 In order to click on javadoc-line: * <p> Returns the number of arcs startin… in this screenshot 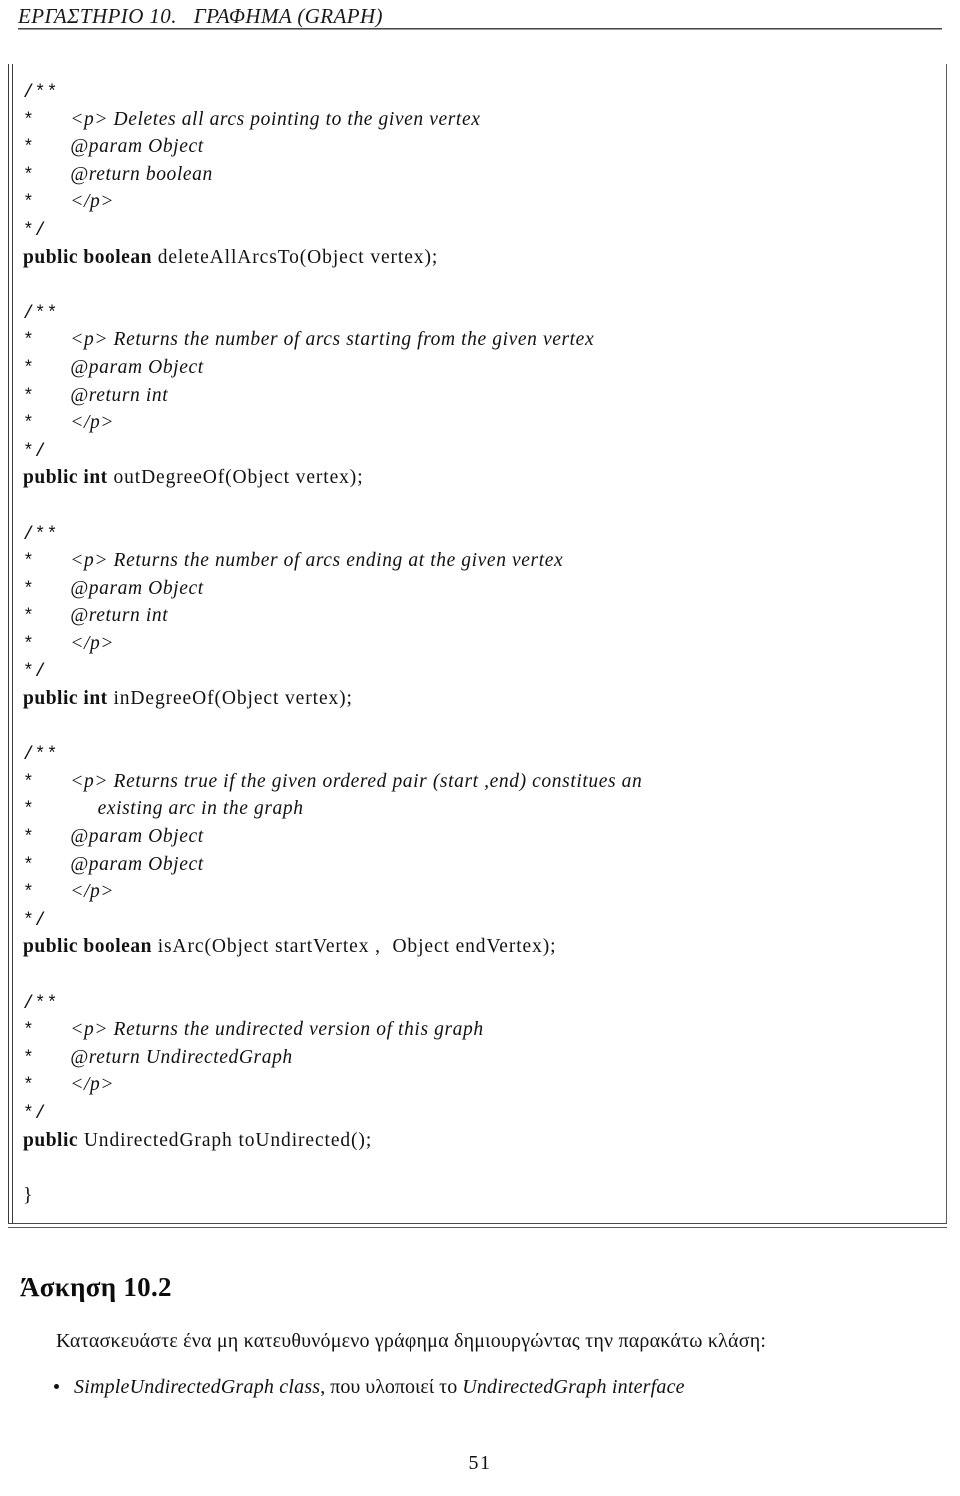, I will do `click(482, 340)`.